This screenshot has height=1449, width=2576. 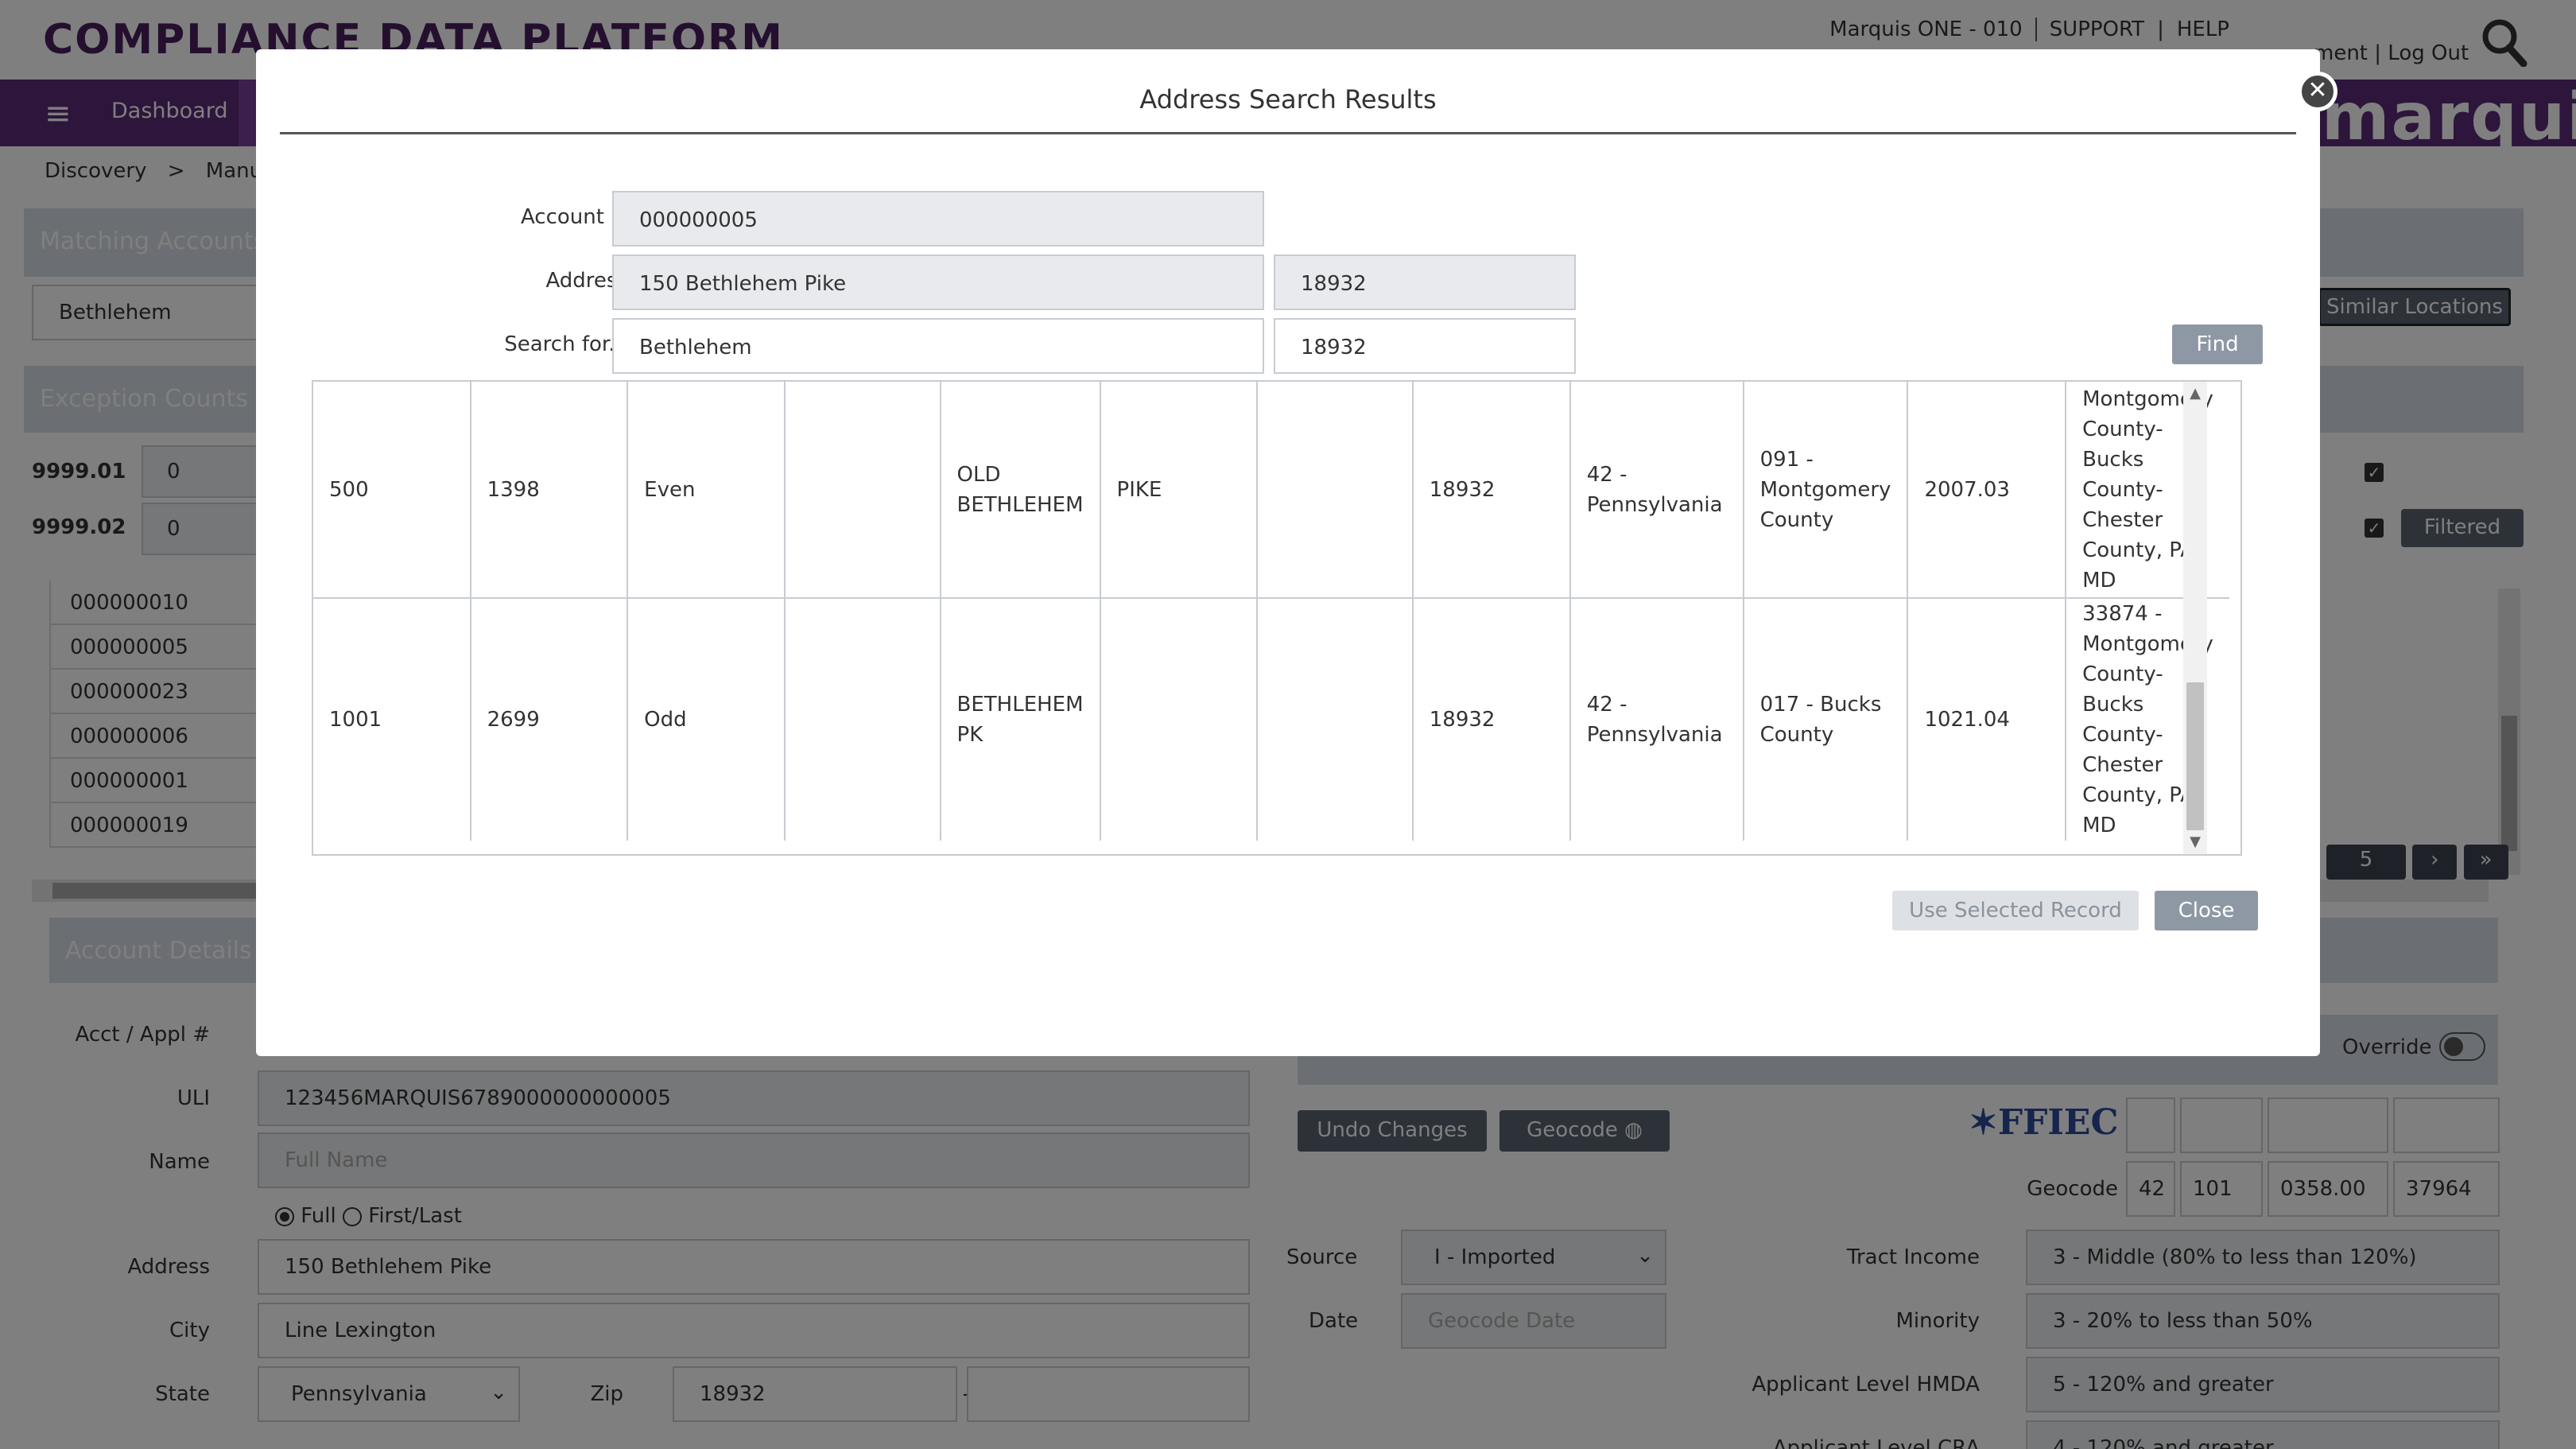 I want to click on cell-suffix: PIKE, so click(x=1179, y=490).